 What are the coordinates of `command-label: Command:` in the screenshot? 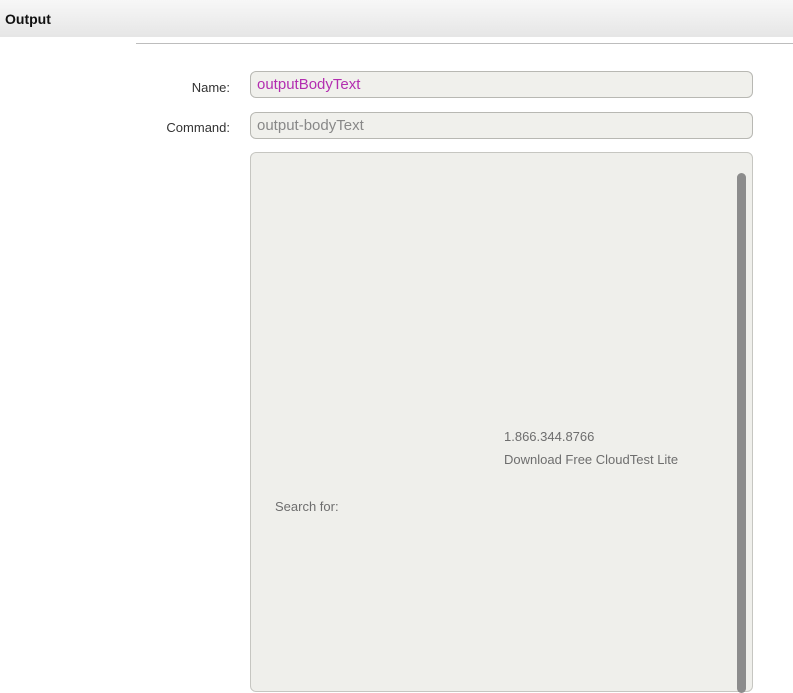 It's located at (198, 127).